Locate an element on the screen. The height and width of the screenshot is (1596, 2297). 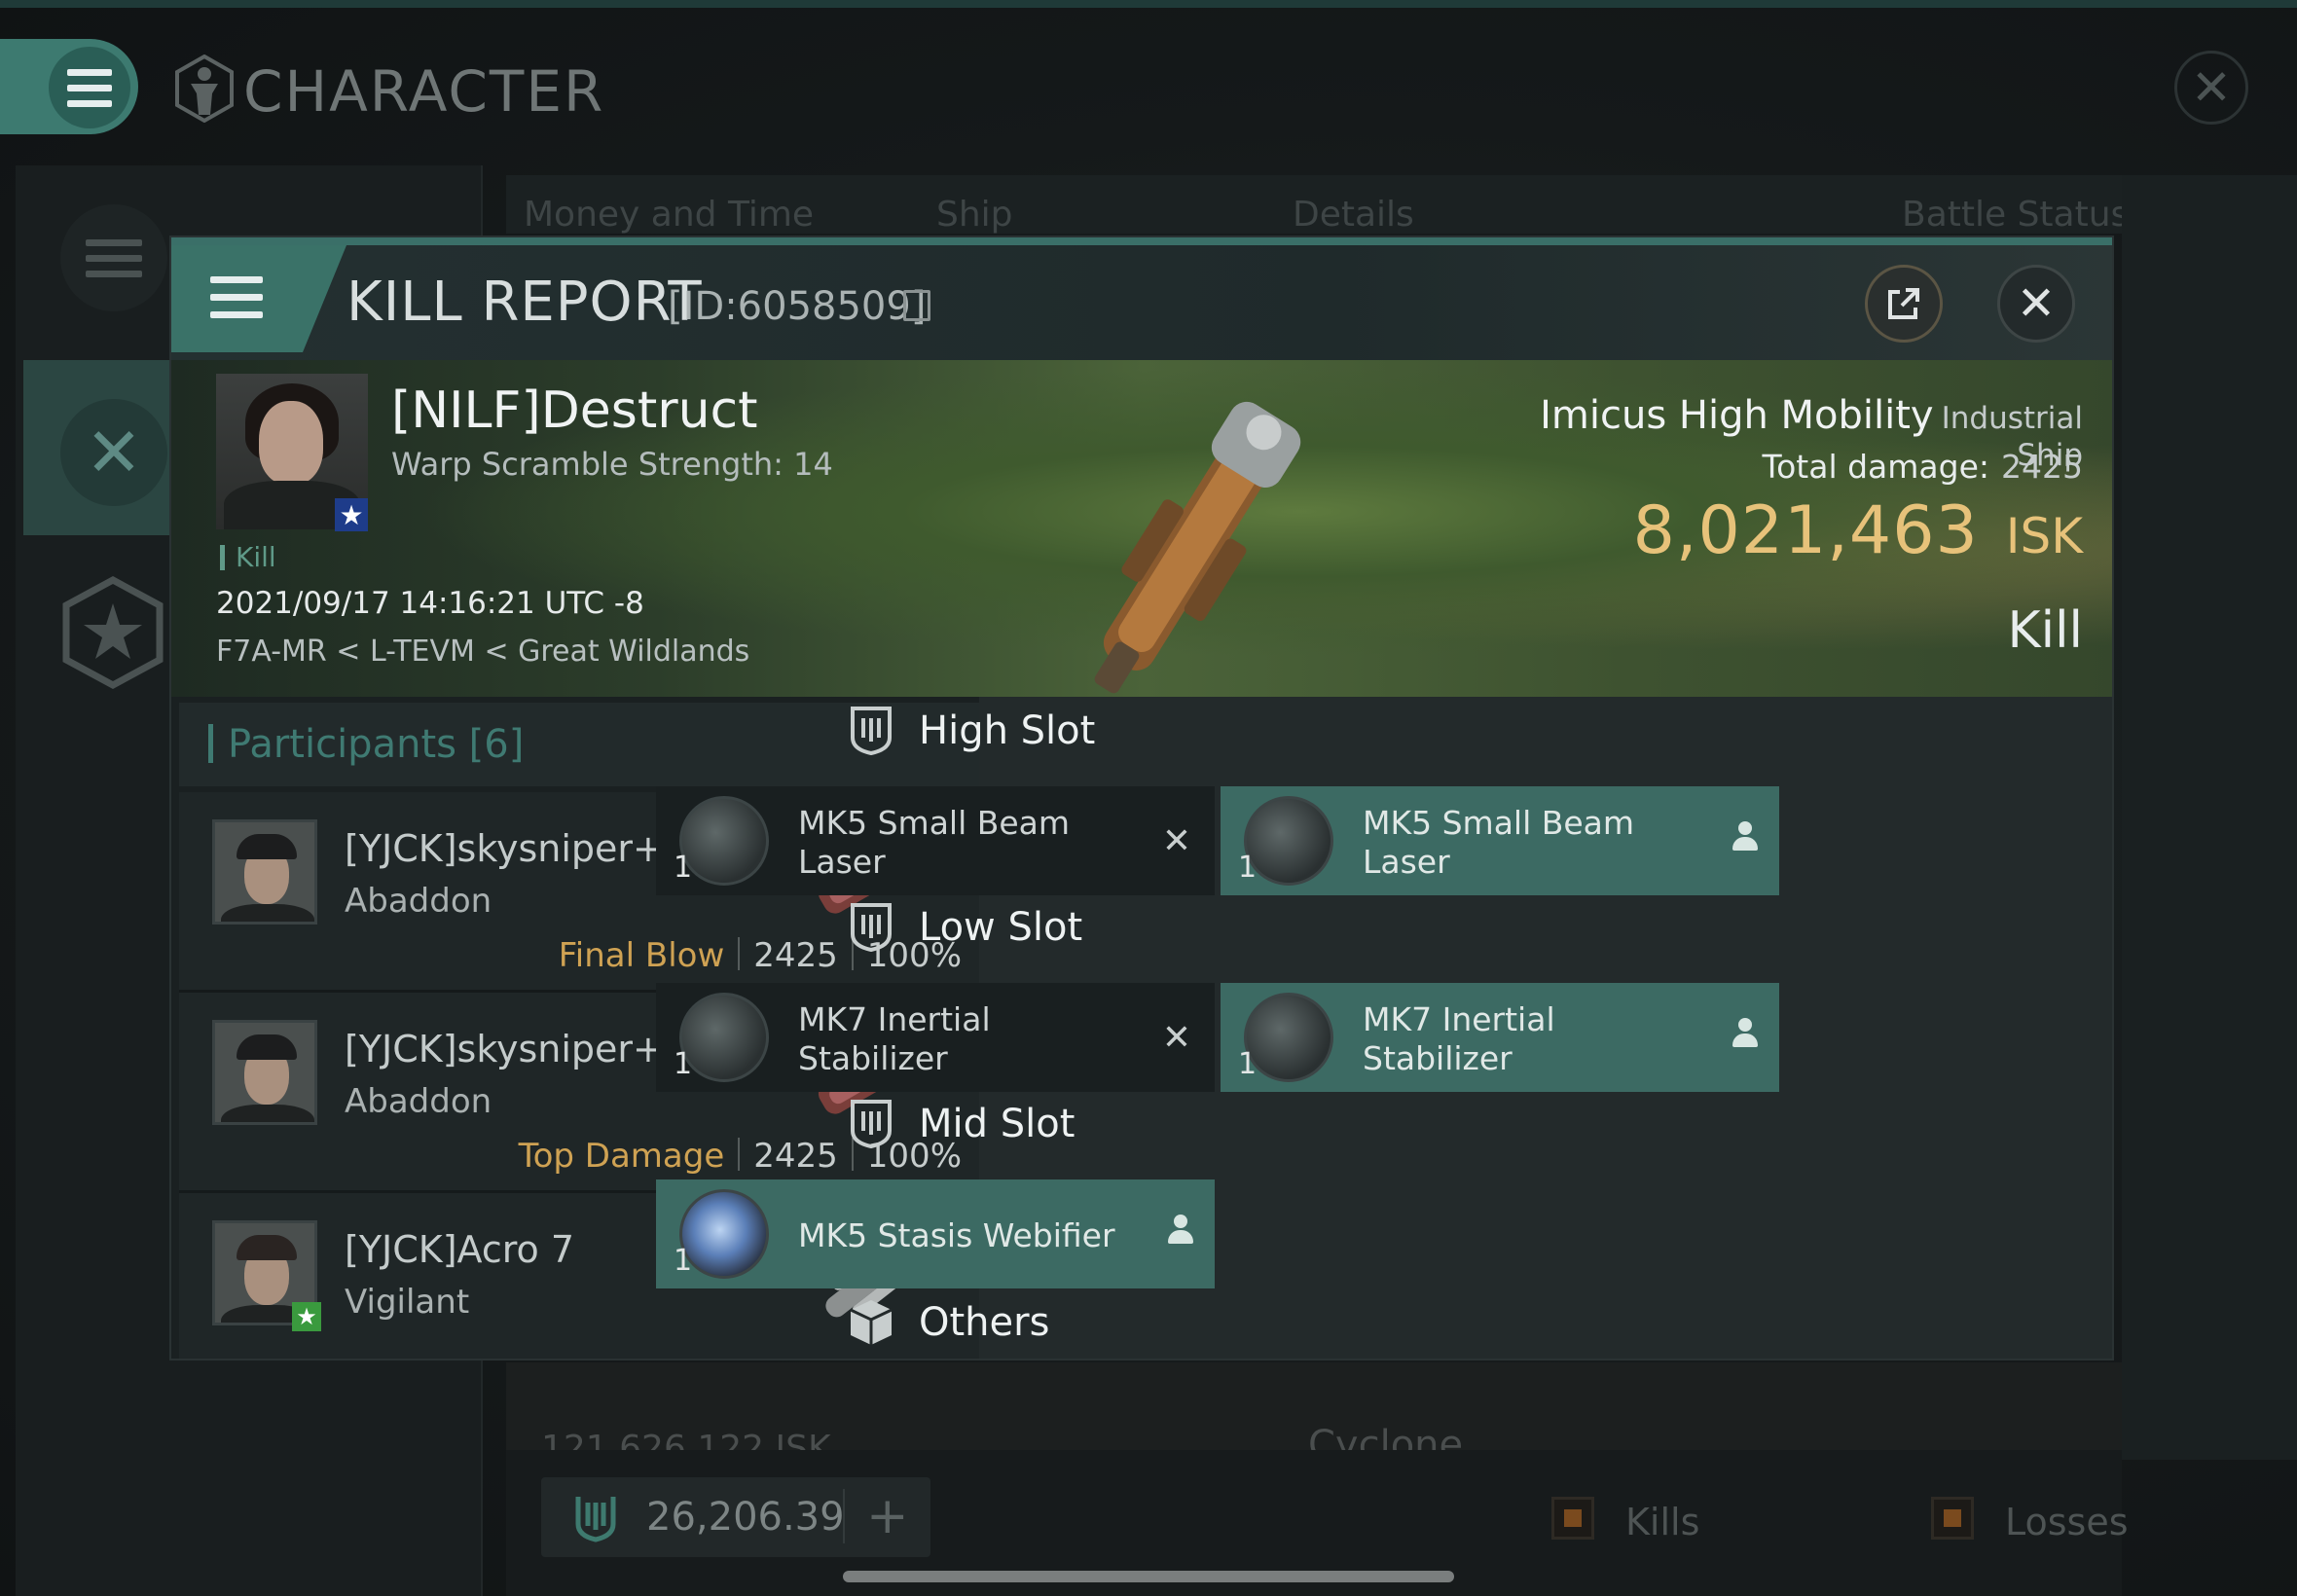
high-slot-label: High Slot is located at coordinates (1008, 730).